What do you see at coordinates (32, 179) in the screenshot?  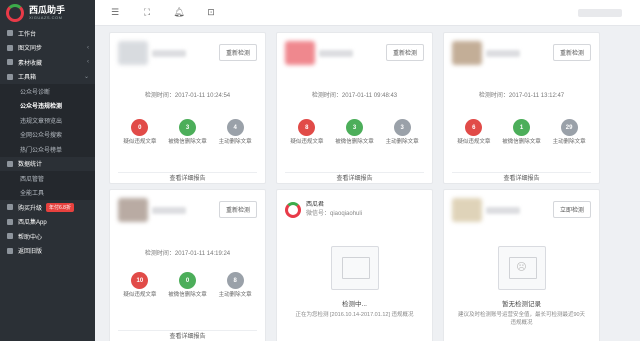 I see `sidebar-item-label: 西瓜管管` at bounding box center [32, 179].